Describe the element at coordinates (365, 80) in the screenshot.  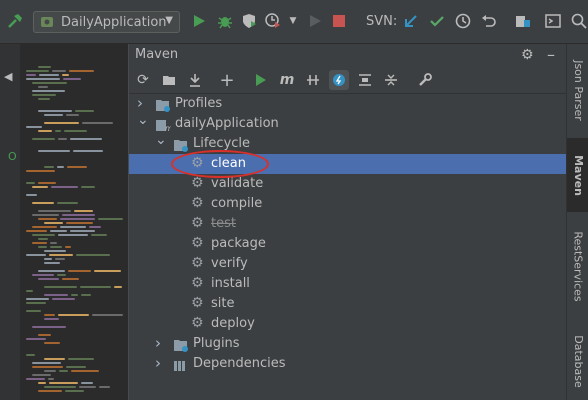
I see `show-dependencies-icon` at that location.